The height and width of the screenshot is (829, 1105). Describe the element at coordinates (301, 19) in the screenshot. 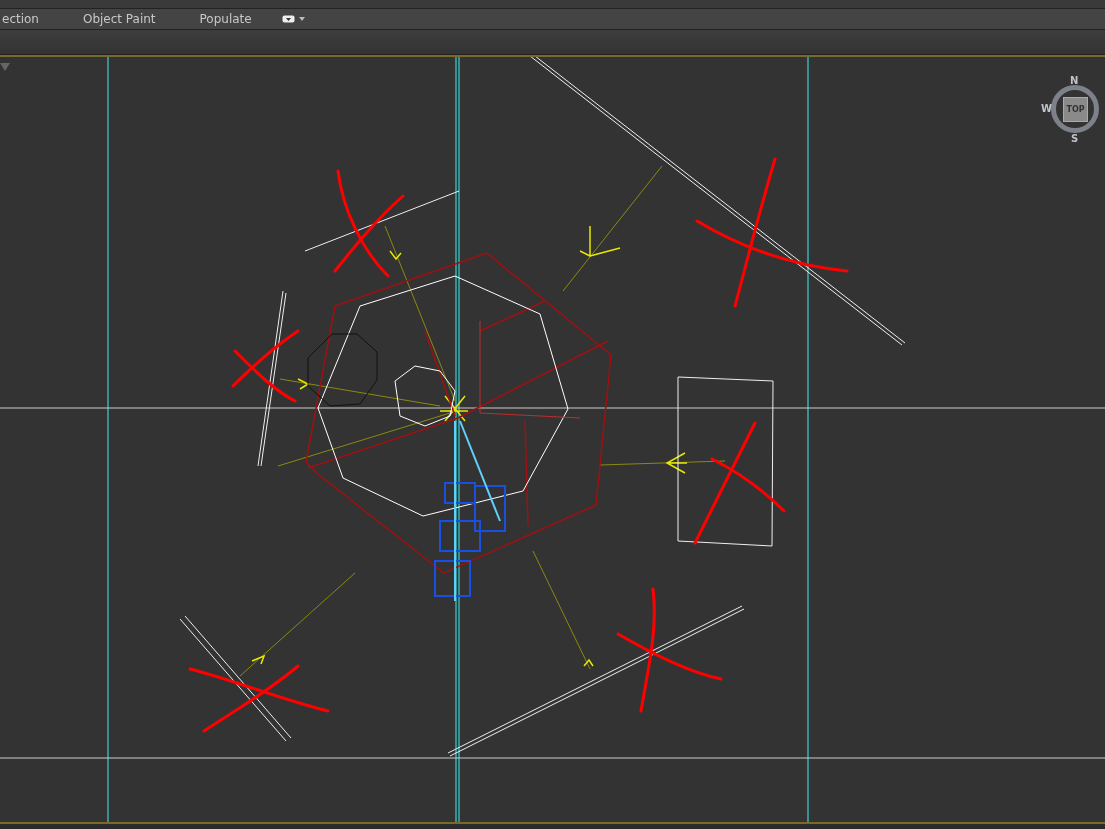

I see `dropdown-caret-icon` at that location.